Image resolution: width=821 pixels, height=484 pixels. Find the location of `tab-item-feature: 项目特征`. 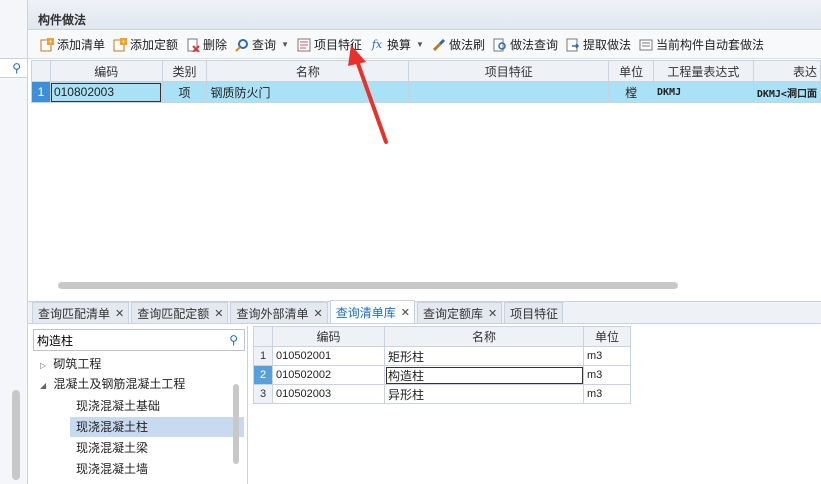

tab-item-feature: 项目特征 is located at coordinates (534, 312).